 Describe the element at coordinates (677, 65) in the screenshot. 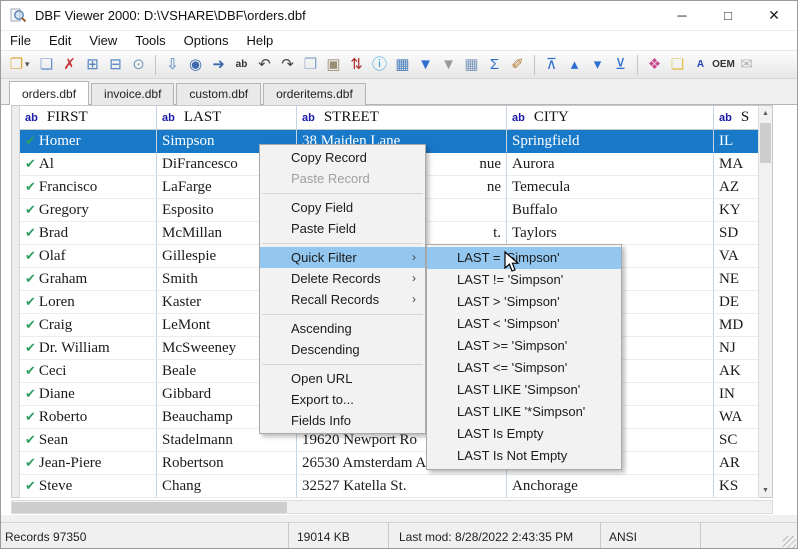

I see `layers-icon: ❏` at that location.